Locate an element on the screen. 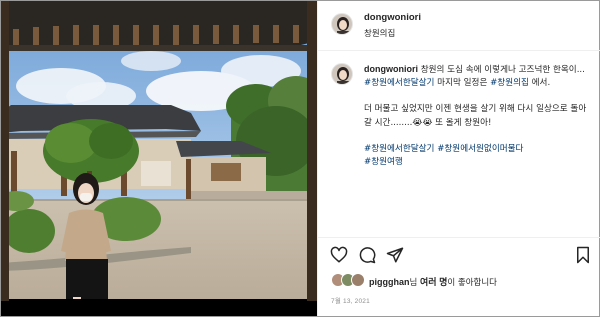 This screenshot has height=317, width=600. post-location: 창원의집 is located at coordinates (379, 33).